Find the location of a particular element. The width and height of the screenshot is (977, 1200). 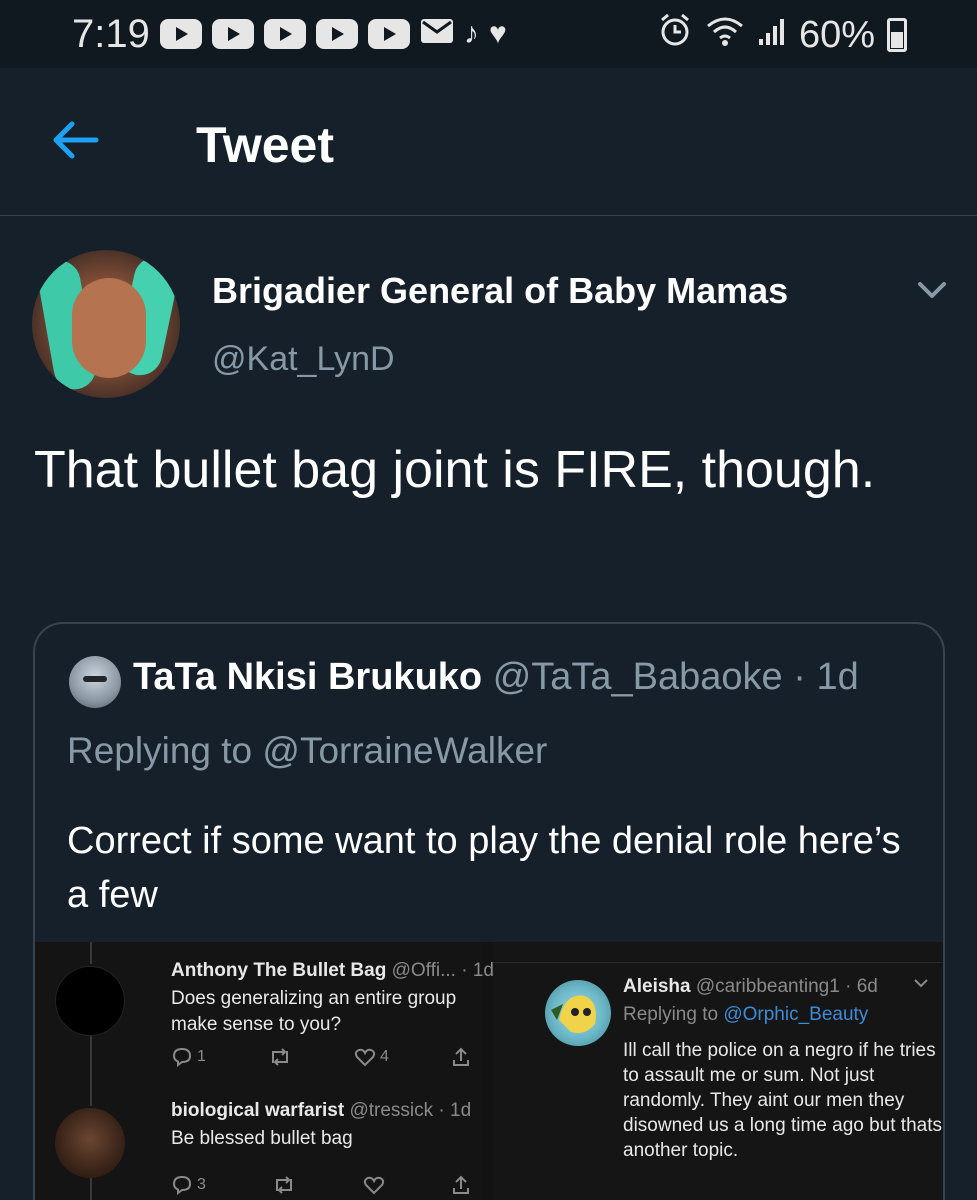

status-bar: 7:19 ♪ ♥ 60% is located at coordinates (488, 34).